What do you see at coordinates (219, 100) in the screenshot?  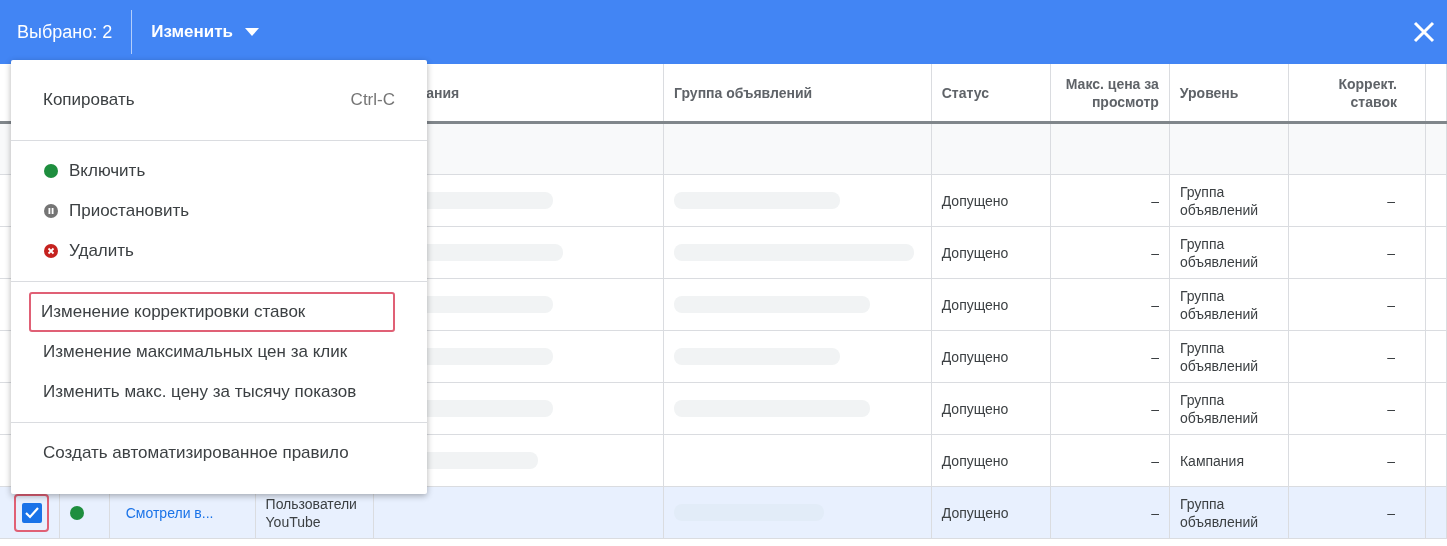 I see `menu-item: Копировать Ctrl-C` at bounding box center [219, 100].